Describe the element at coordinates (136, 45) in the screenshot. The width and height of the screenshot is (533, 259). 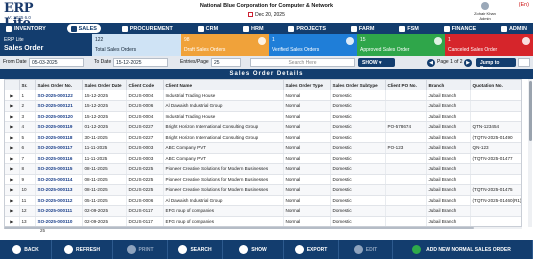
I see `kpi-card: 122 Total Sales Orders` at that location.